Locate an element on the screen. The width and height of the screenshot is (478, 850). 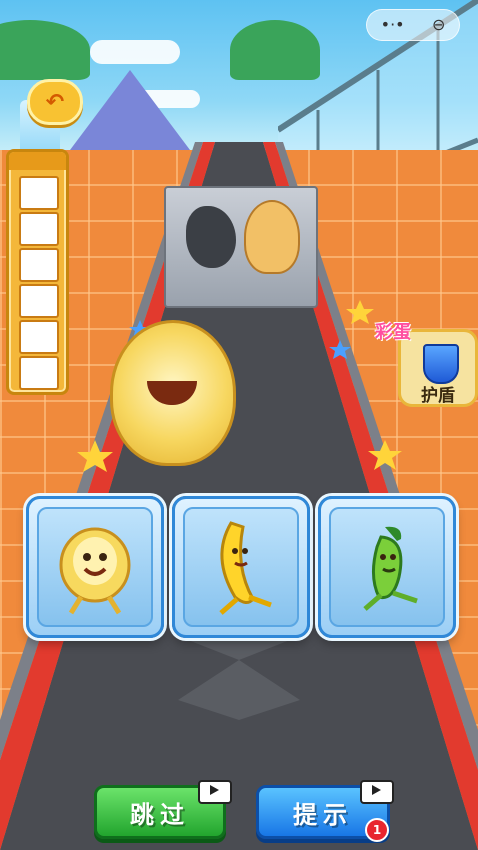
back-button: ↶ is located at coordinates (55, 102).